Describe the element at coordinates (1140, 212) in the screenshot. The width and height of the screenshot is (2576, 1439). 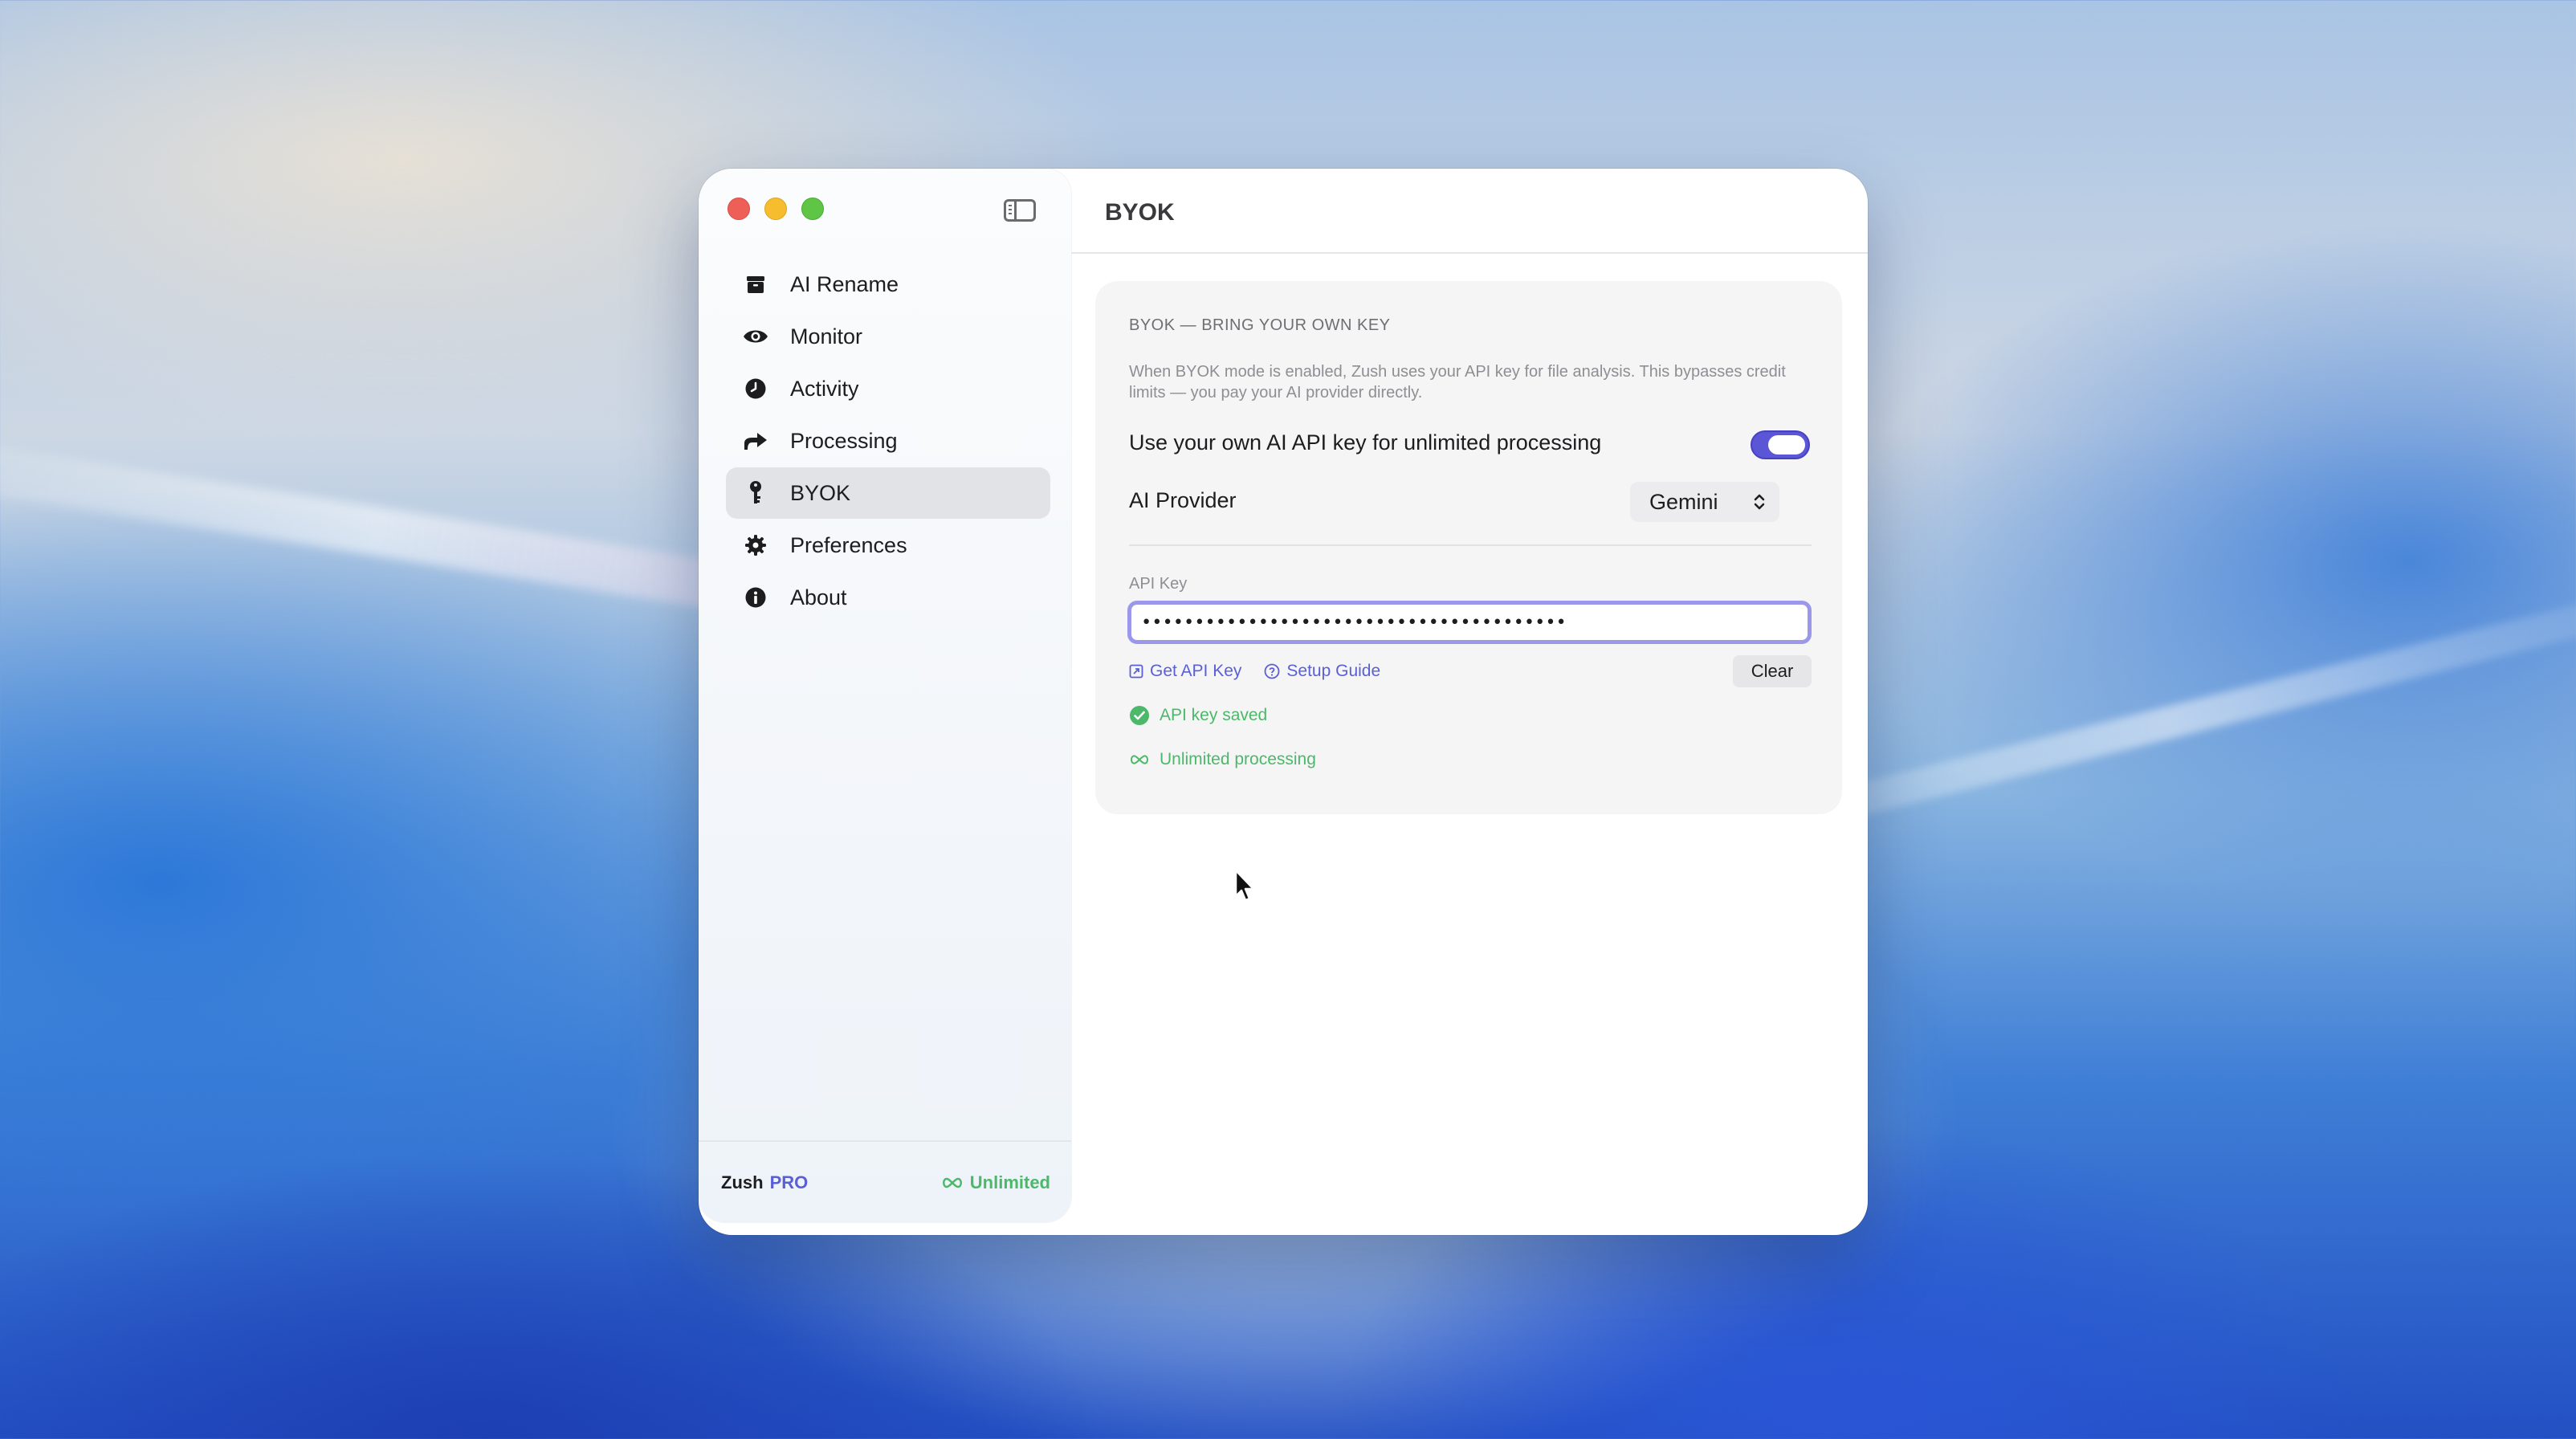
I see `page-title: BYOK` at that location.